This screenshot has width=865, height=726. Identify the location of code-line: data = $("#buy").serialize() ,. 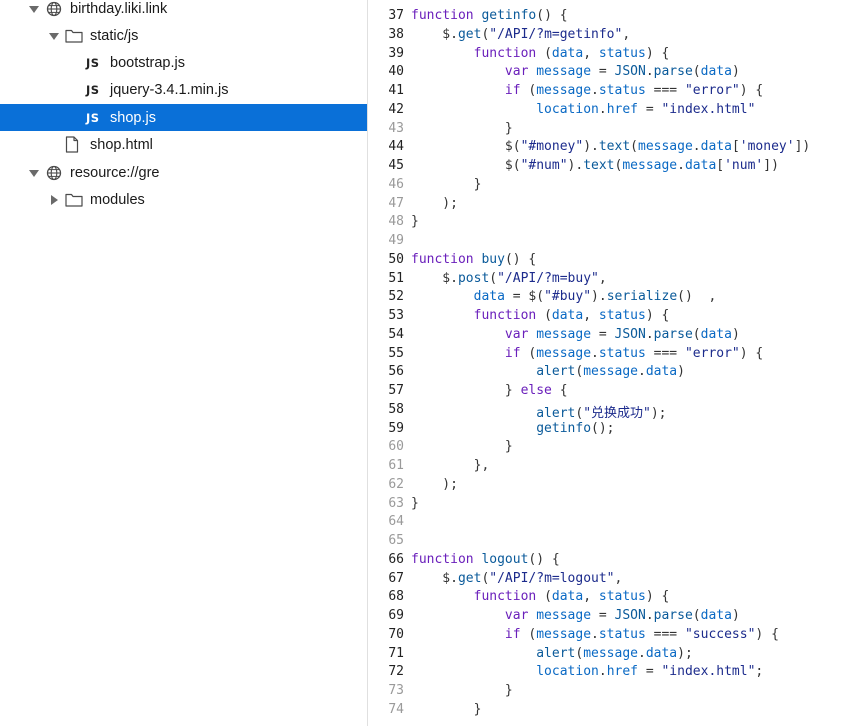
(595, 297).